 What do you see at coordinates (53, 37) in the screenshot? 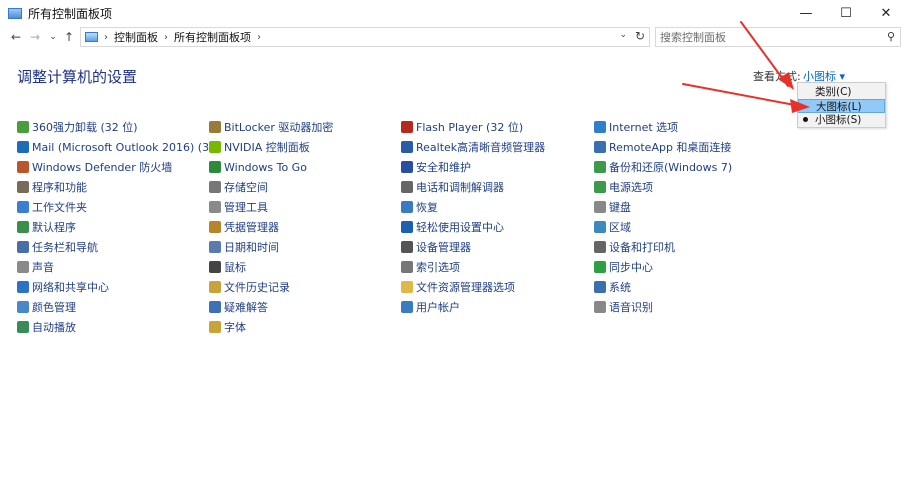
I see `recent-locations-button: ⌄` at bounding box center [53, 37].